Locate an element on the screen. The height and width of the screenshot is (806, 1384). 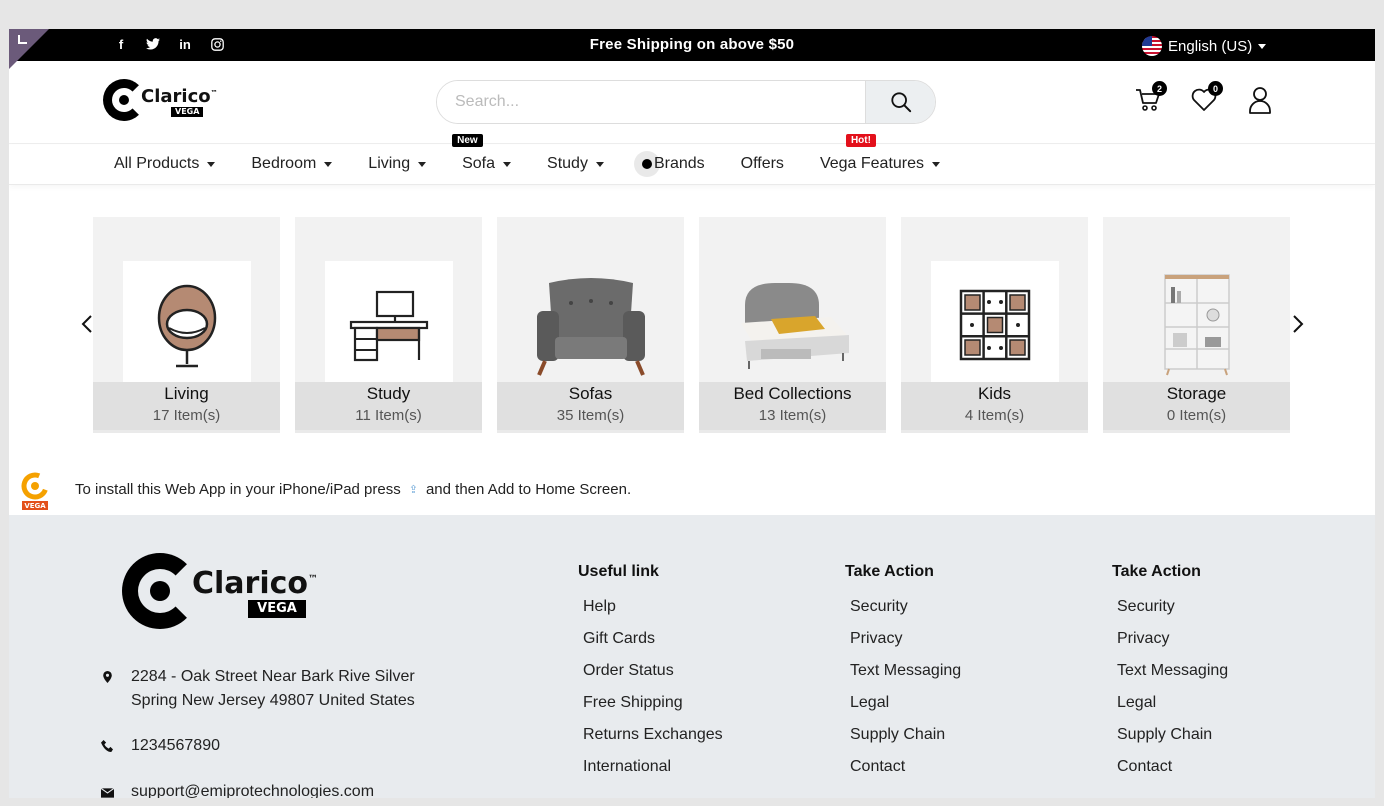
language-selector: English (US) is located at coordinates (1204, 46).